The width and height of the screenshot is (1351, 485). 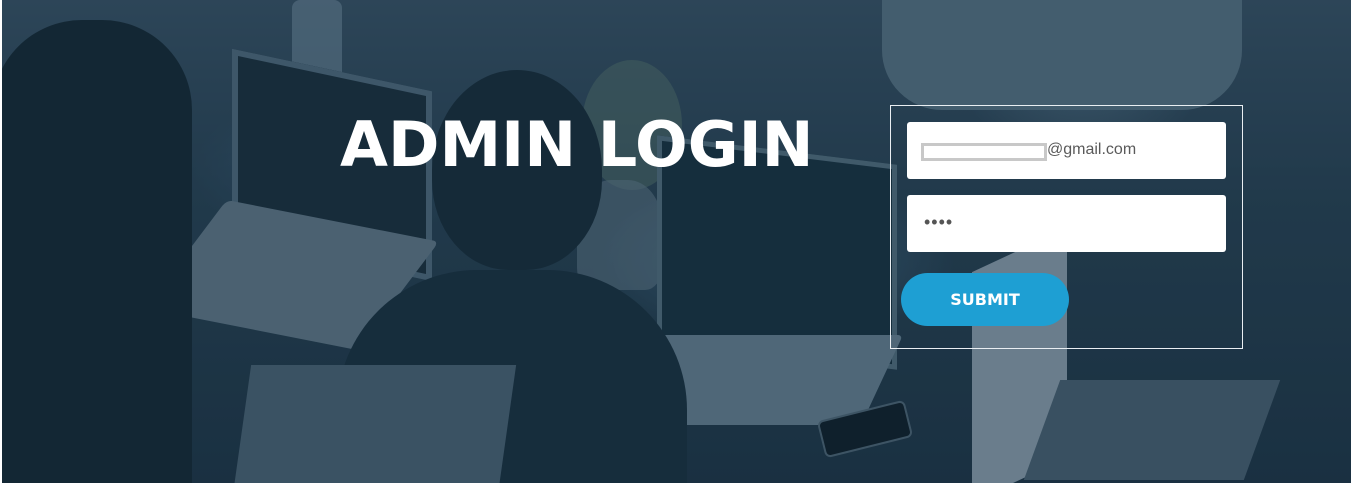 I want to click on email-suffix: @gmail.com, so click(x=1092, y=149).